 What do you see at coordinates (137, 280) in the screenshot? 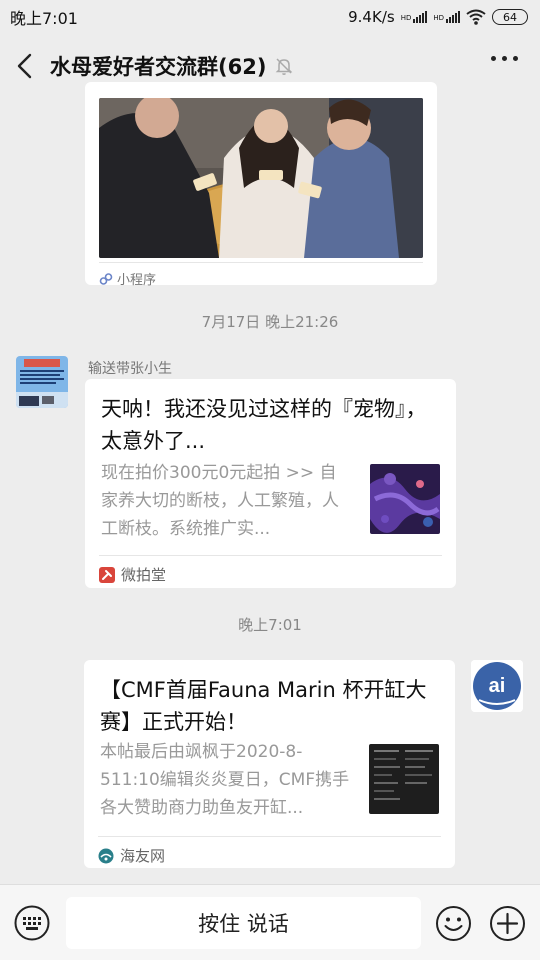
I see `mini-program-label: 小程序` at bounding box center [137, 280].